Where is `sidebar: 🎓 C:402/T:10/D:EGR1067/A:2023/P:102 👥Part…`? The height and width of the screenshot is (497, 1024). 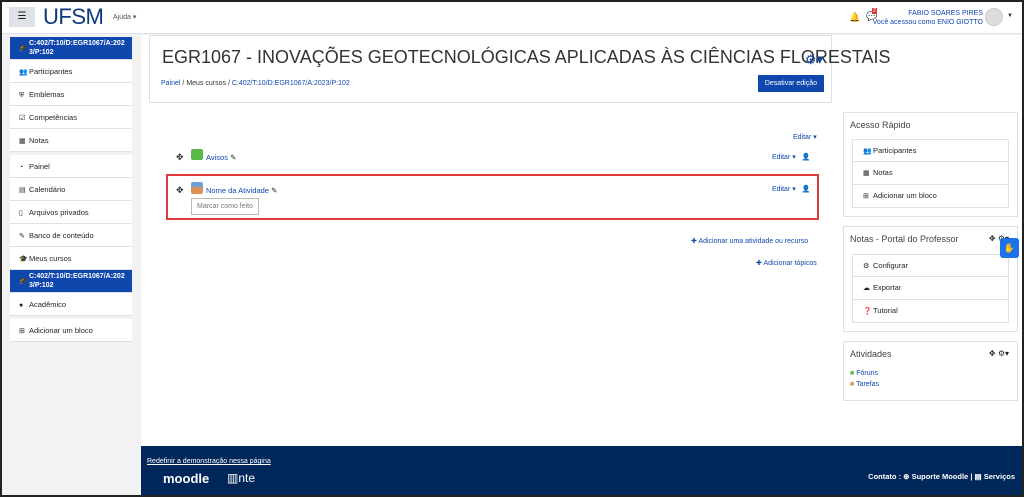 sidebar: 🎓 C:402/T:10/D:EGR1067/A:2023/P:102 👥Part… is located at coordinates (71, 189).